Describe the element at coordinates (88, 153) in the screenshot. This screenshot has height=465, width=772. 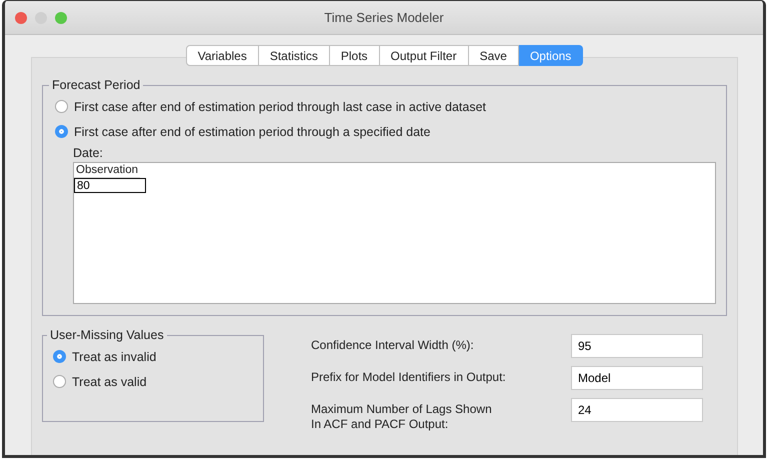
I see `date-label: Date:` at that location.